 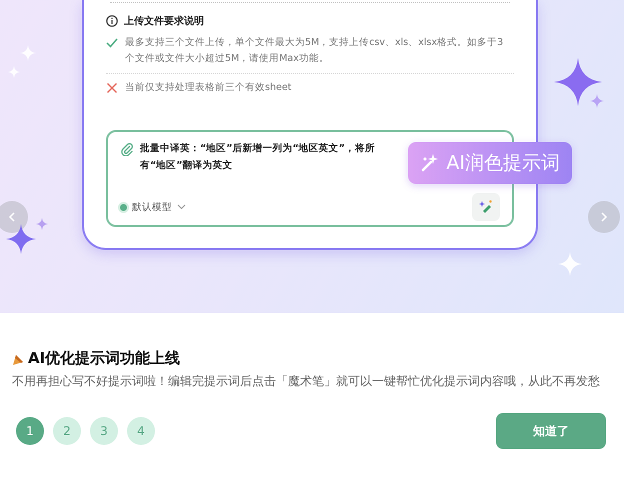 I want to click on page-button: 4, so click(x=141, y=431).